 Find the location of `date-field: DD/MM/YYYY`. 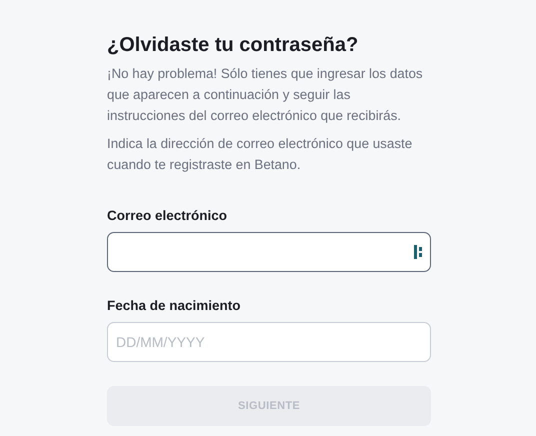

date-field: DD/MM/YYYY is located at coordinates (269, 342).